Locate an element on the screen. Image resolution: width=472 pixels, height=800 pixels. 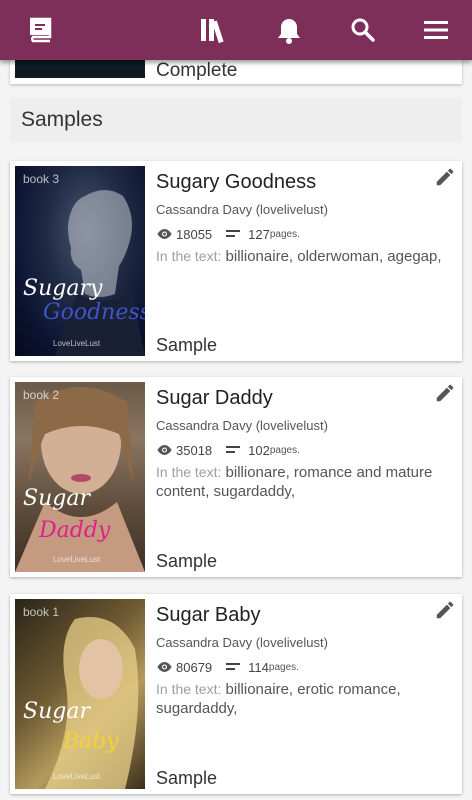
page-count: 102 is located at coordinates (259, 450).